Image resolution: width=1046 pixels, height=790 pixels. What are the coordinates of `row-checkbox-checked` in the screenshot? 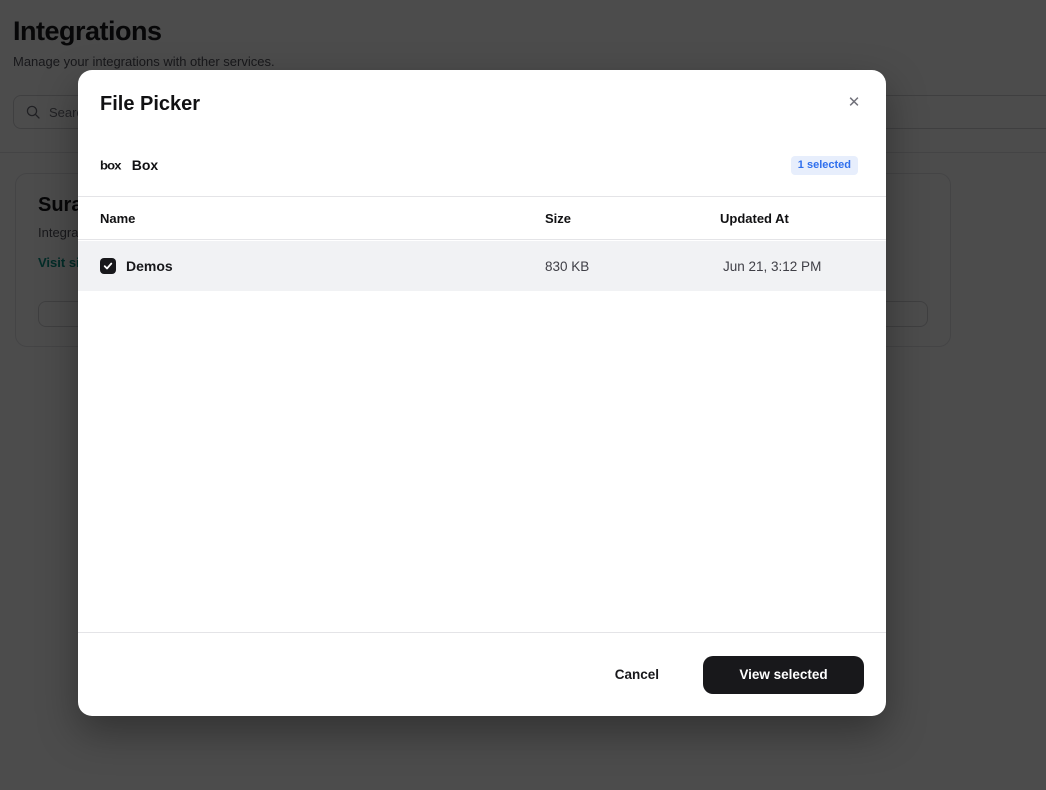 It's located at (108, 266).